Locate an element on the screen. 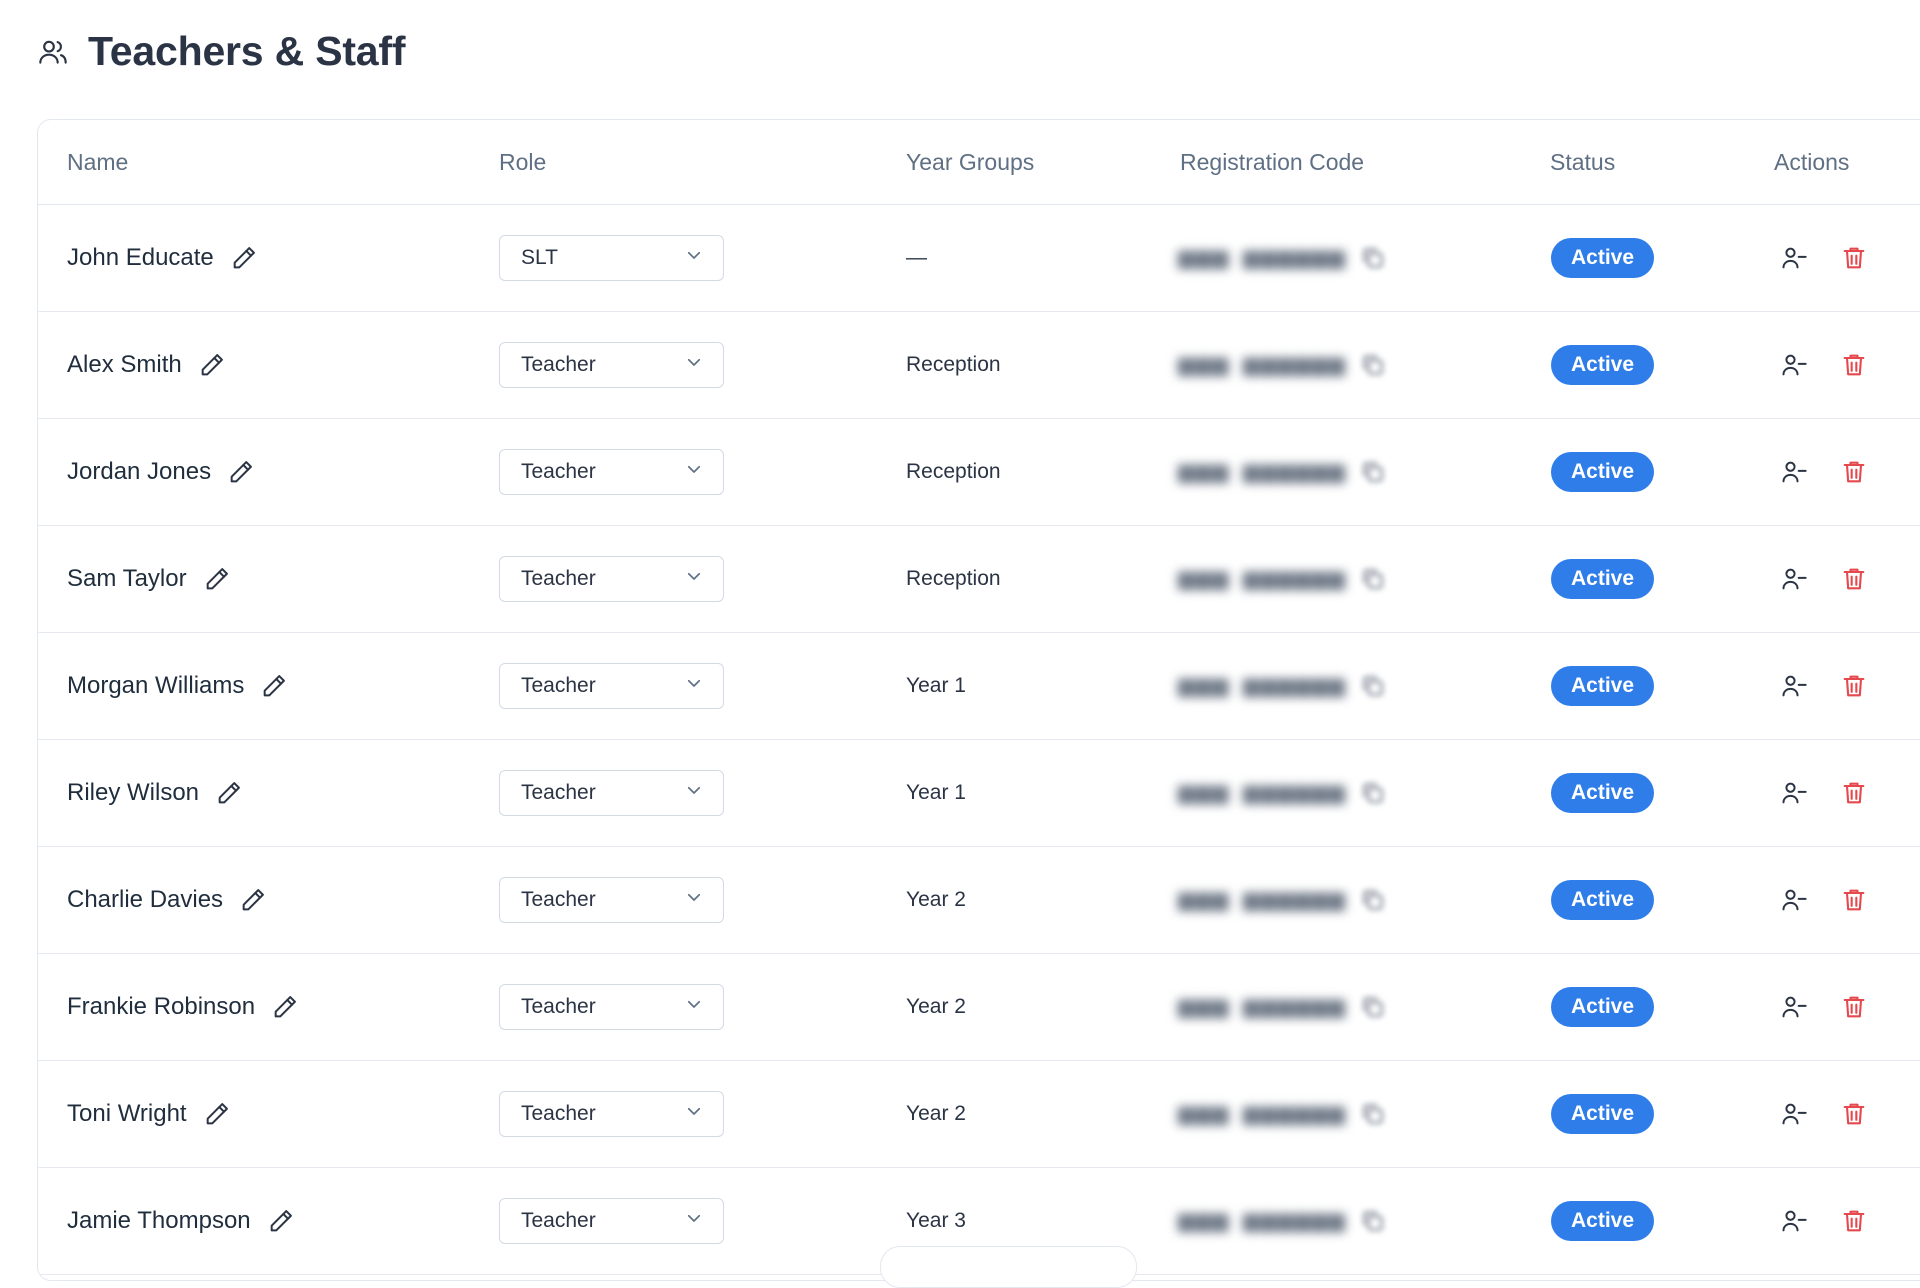 This screenshot has width=1920, height=1288. staff-name: John Educate is located at coordinates (140, 257).